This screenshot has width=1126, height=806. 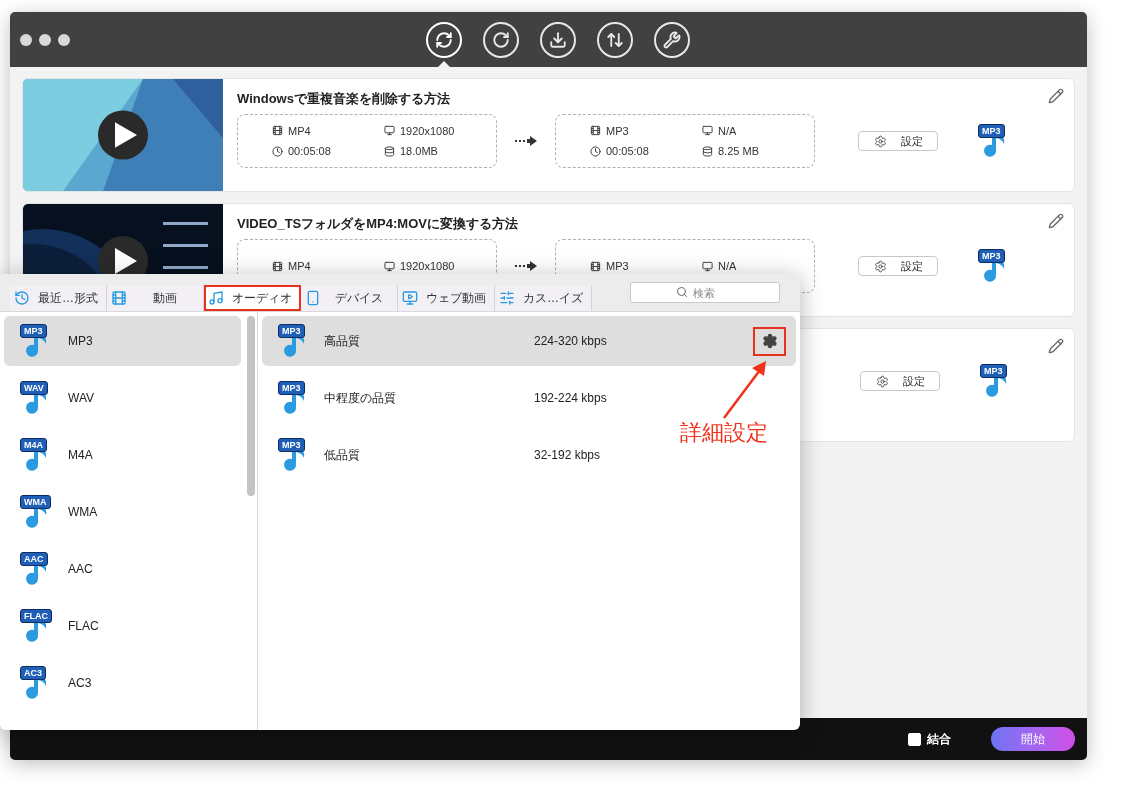 What do you see at coordinates (313, 298) in the screenshot?
I see `phone-icon` at bounding box center [313, 298].